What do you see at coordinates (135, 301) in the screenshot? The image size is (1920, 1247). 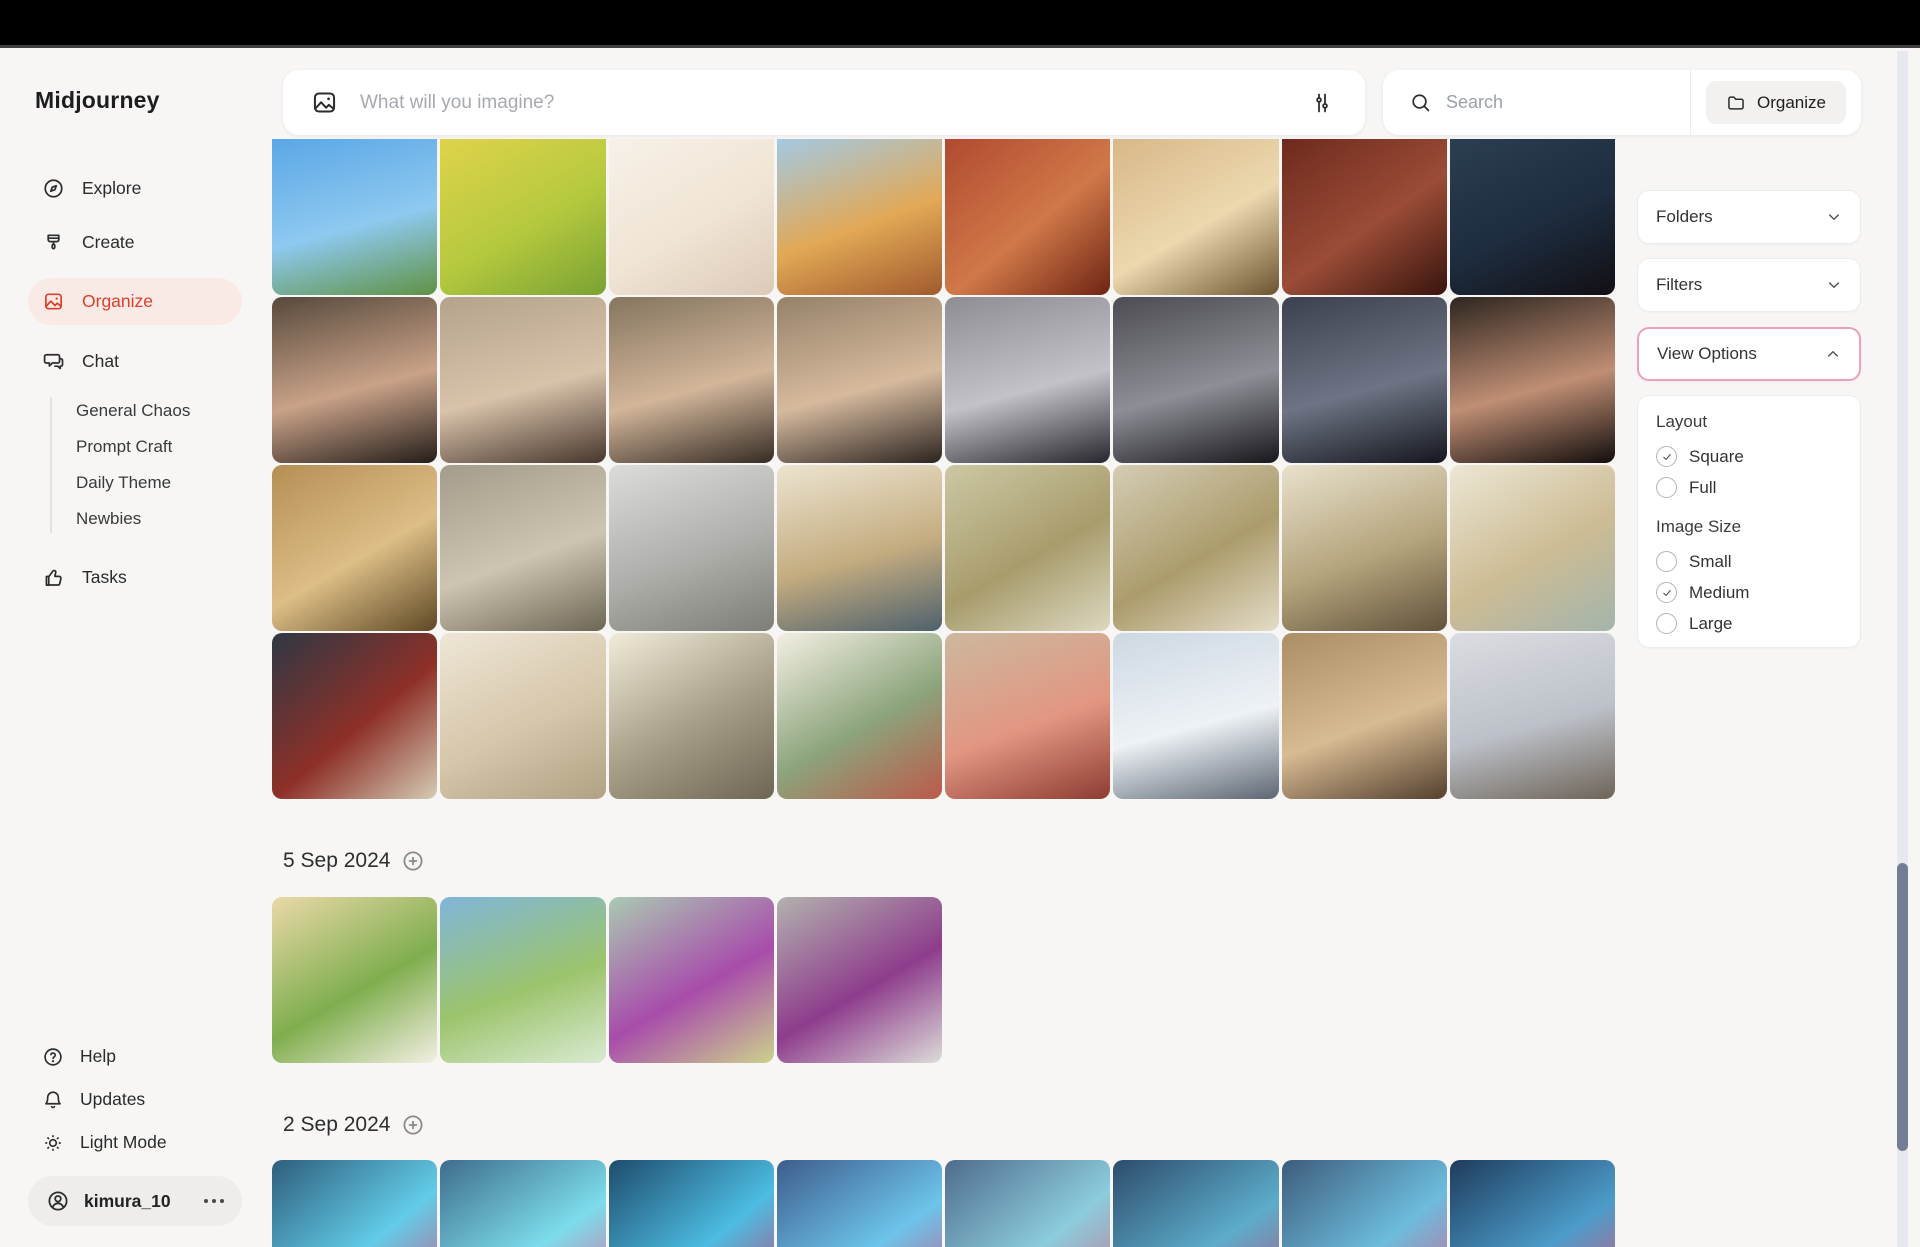 I see `sidebar-item-organize: Organize` at bounding box center [135, 301].